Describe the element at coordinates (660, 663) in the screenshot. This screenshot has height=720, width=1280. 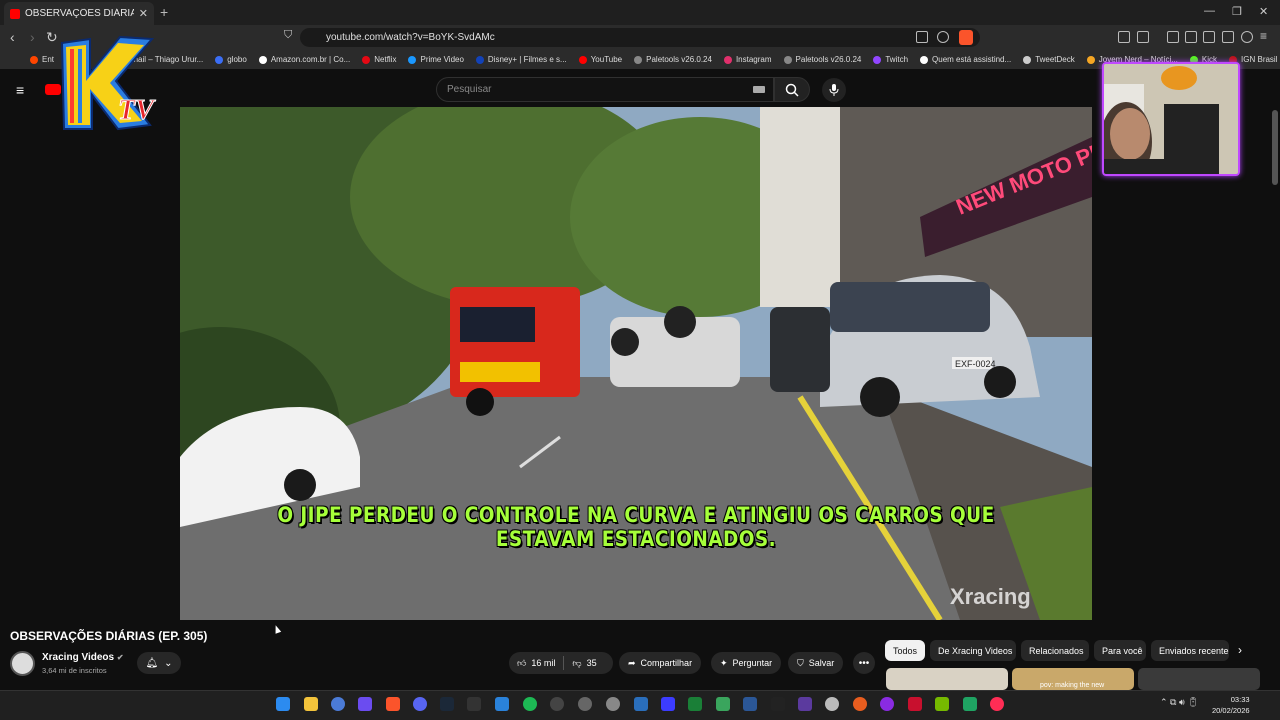
I see `share-button: ➦ Compartilhar` at that location.